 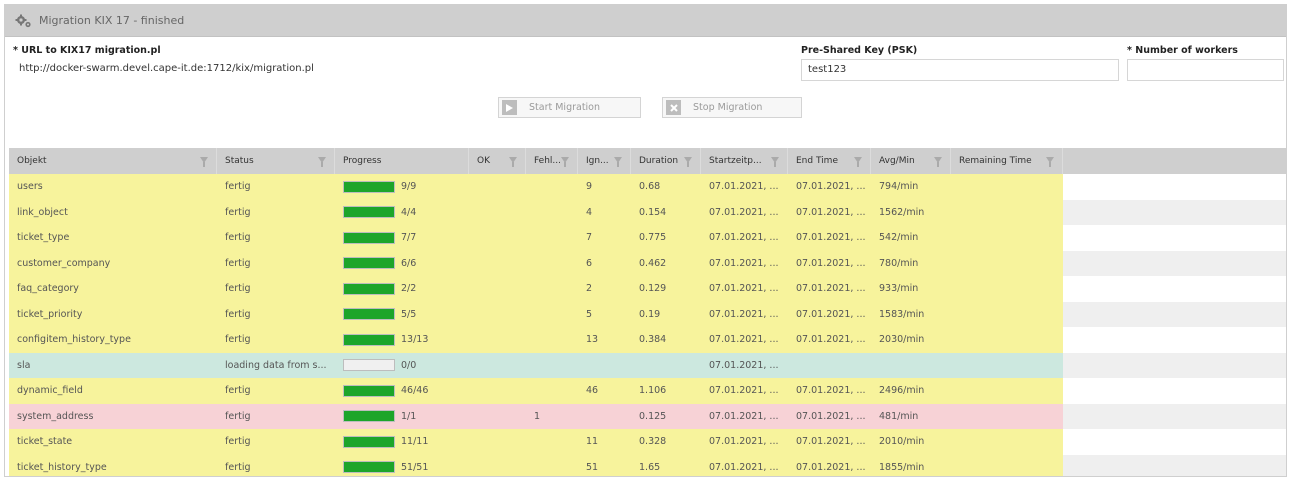 What do you see at coordinates (604, 289) in the screenshot?
I see `cell-ign: 2` at bounding box center [604, 289].